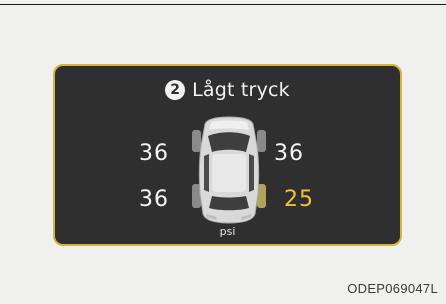  Describe the element at coordinates (154, 153) in the screenshot. I see `front-left-tire-pressure: 36` at that location.